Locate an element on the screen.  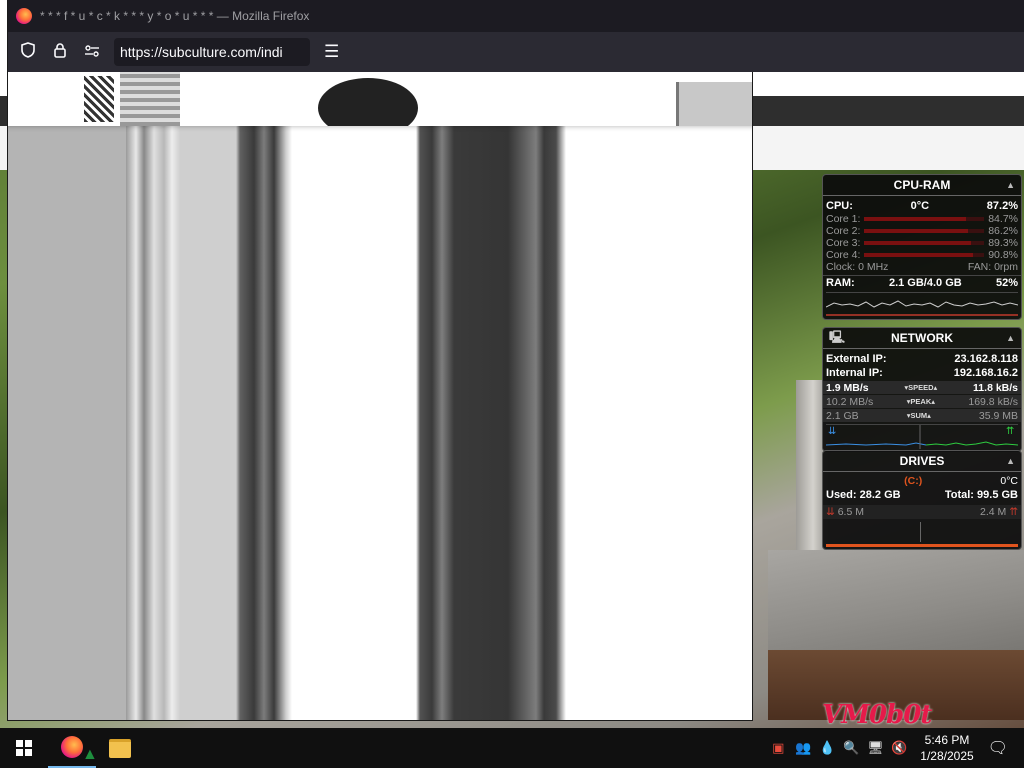
drives-header: DRIVES ▲ is located at coordinates (922, 461).